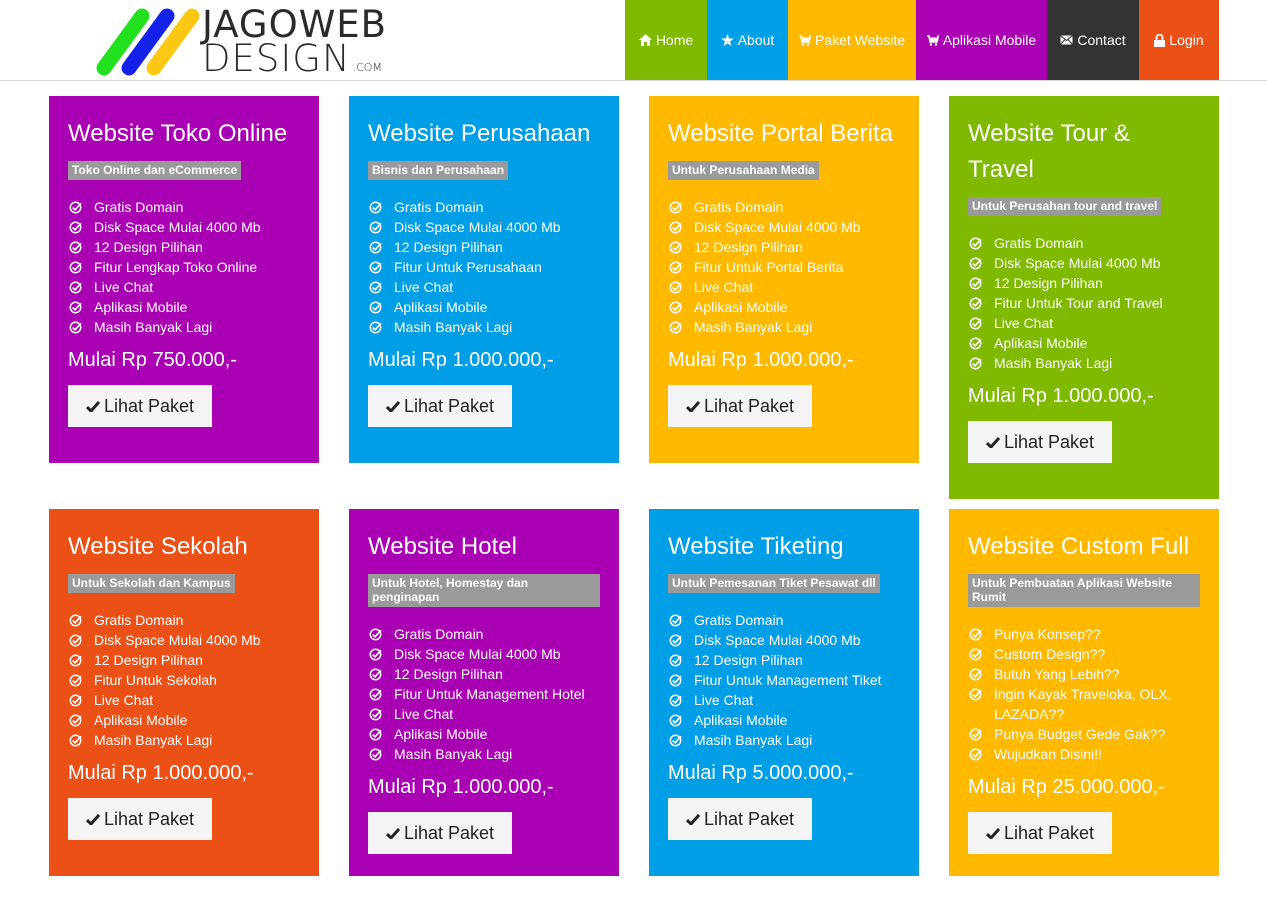  What do you see at coordinates (484, 590) in the screenshot?
I see `package-subtitle-badge: Untuk Hotel, Homestay dan penginapan` at bounding box center [484, 590].